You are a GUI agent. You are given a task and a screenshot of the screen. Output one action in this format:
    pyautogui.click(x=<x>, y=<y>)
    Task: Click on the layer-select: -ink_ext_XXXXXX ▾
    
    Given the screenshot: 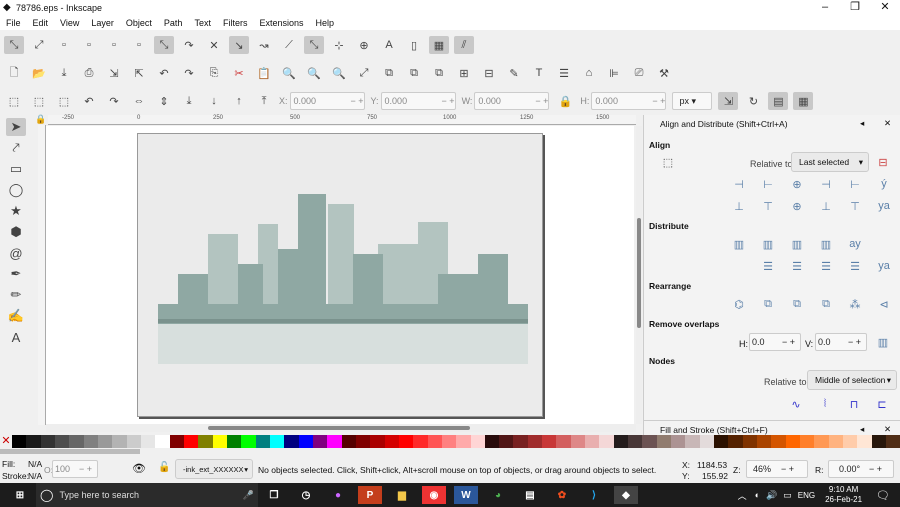 What is the action you would take?
    pyautogui.click(x=214, y=469)
    